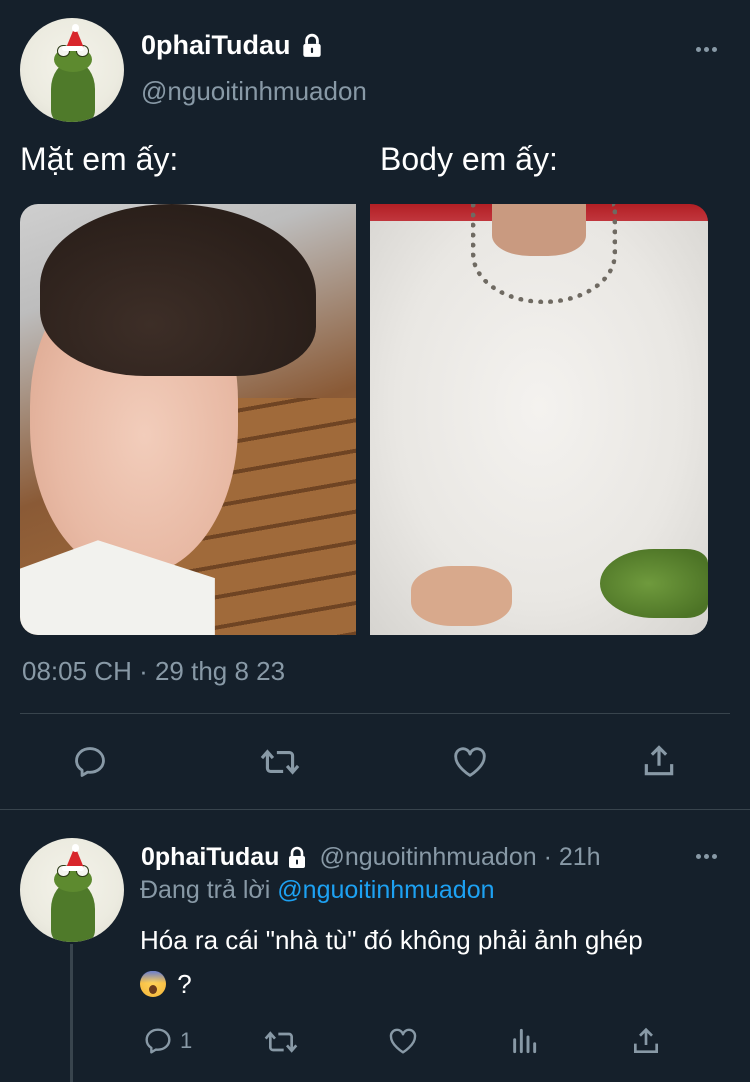 Image resolution: width=750 pixels, height=1082 pixels. I want to click on reply-count: 1, so click(186, 1040).